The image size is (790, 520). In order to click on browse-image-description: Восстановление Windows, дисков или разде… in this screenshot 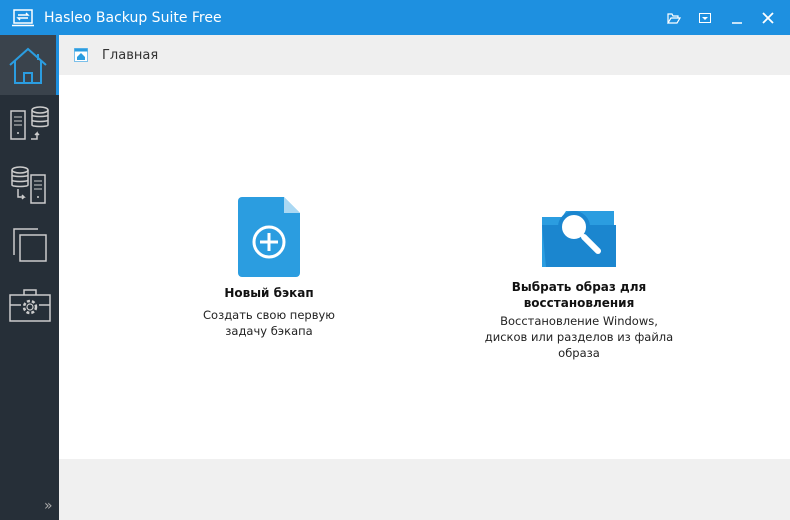, I will do `click(579, 337)`.